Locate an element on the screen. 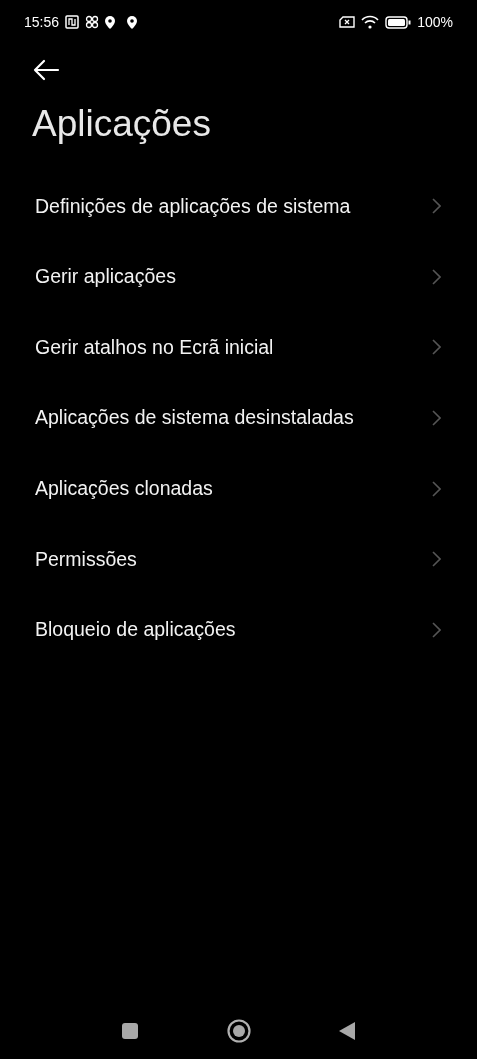 This screenshot has height=1059, width=477. item-label: Bloqueio de aplicações is located at coordinates (135, 630).